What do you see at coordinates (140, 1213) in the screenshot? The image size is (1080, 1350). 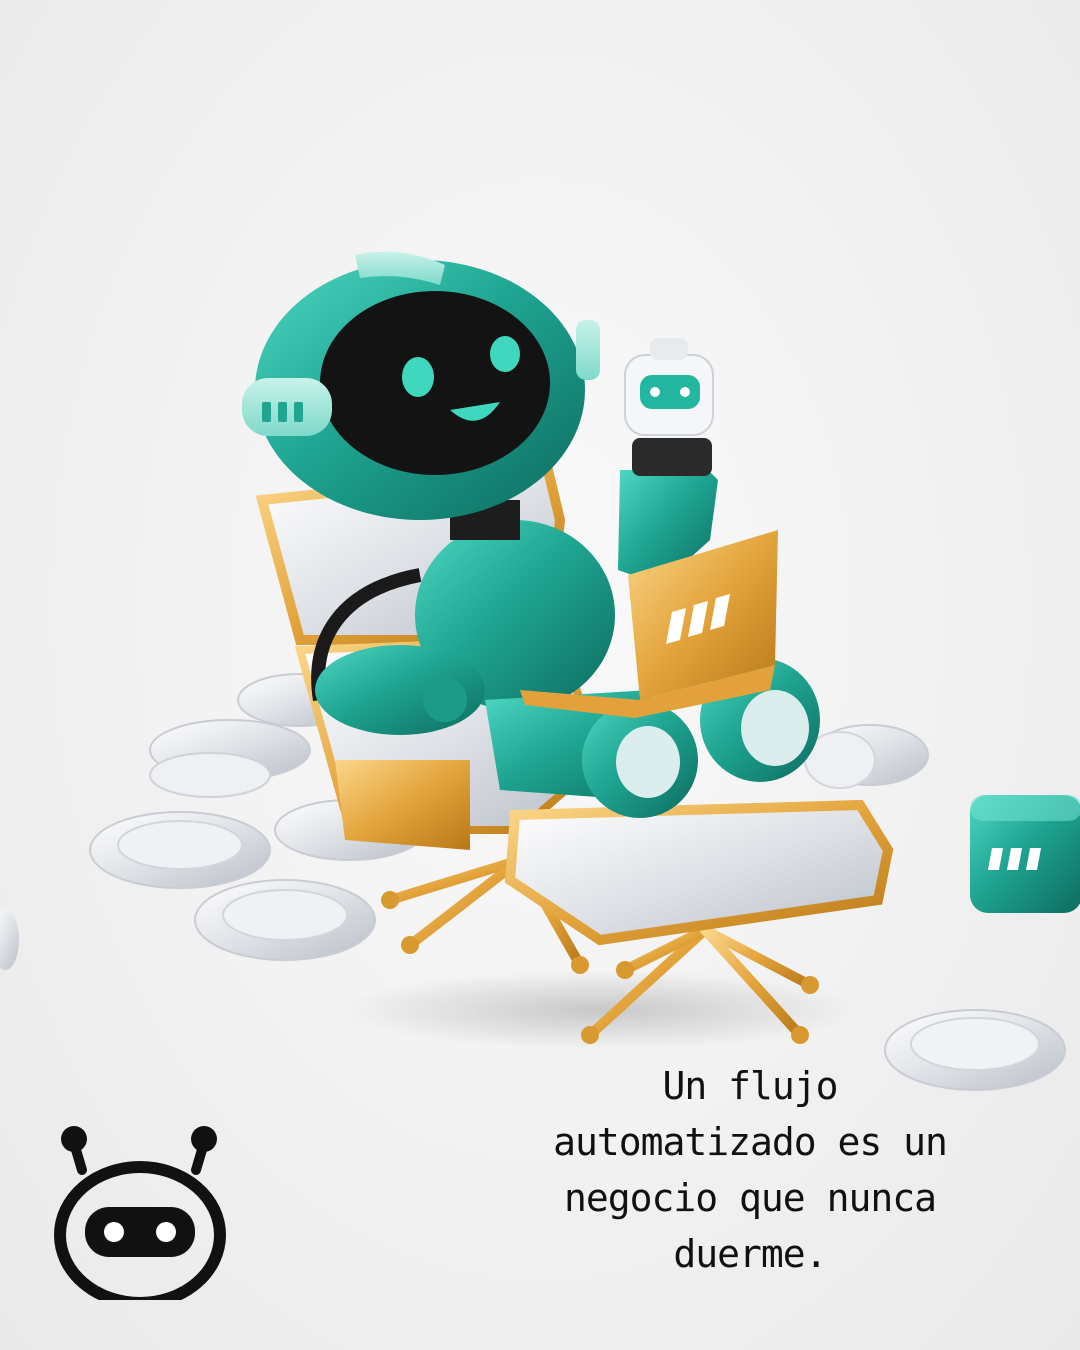 I see `robot-head-logo` at bounding box center [140, 1213].